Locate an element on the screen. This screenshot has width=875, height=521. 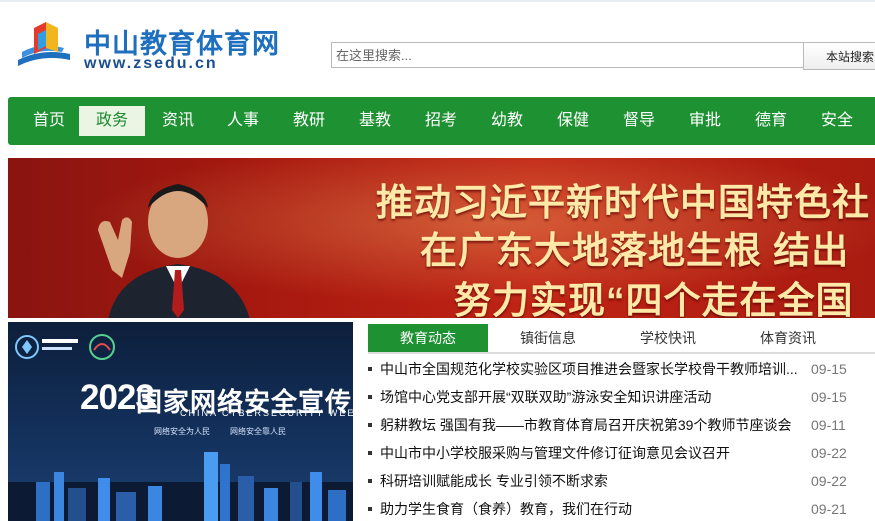
news-date: 09-21 is located at coordinates (829, 509).